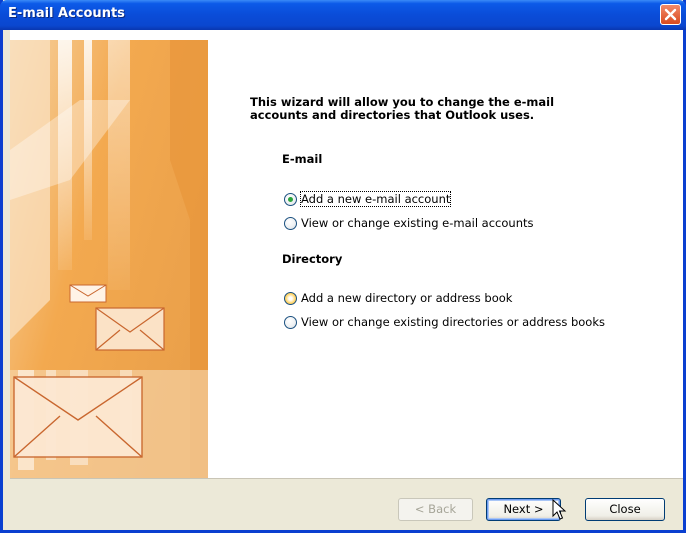  What do you see at coordinates (290, 199) in the screenshot?
I see `radio-button-checked` at bounding box center [290, 199].